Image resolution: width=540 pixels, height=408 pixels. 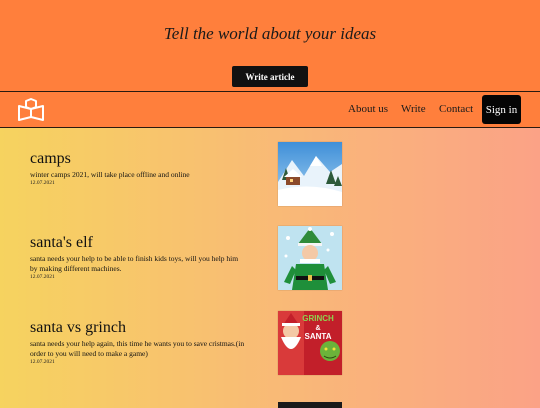 I want to click on post-title: camps, so click(x=50, y=159).